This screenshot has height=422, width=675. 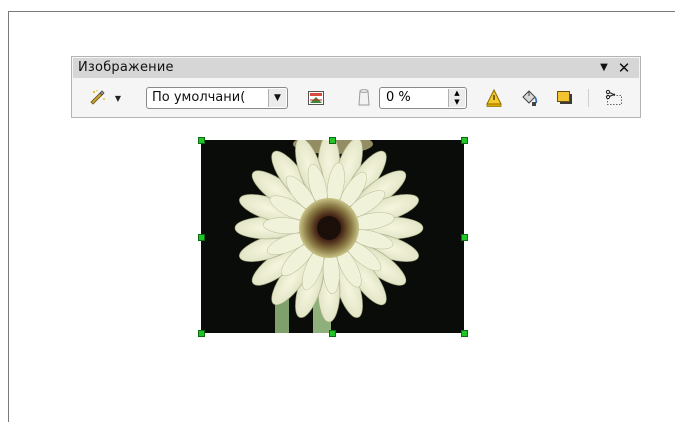 I want to click on toolbar-close-button: ✕, so click(x=624, y=68).